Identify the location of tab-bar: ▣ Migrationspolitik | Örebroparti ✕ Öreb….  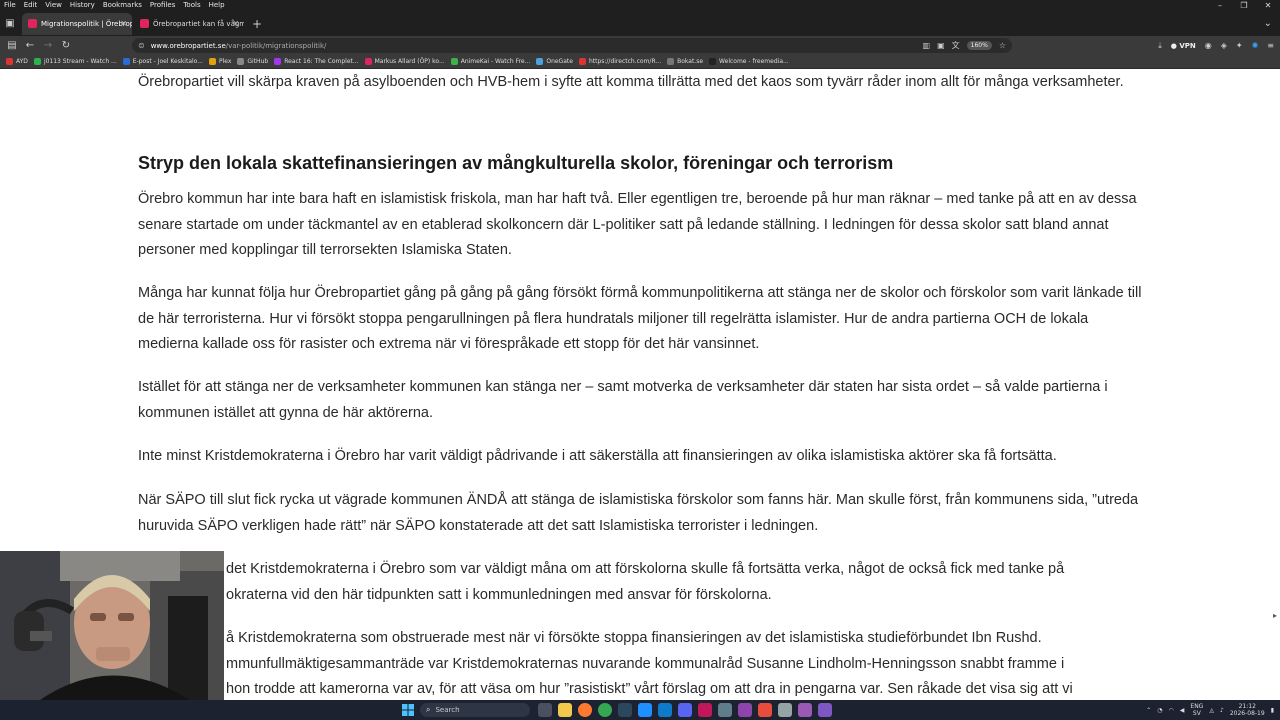
(640, 23).